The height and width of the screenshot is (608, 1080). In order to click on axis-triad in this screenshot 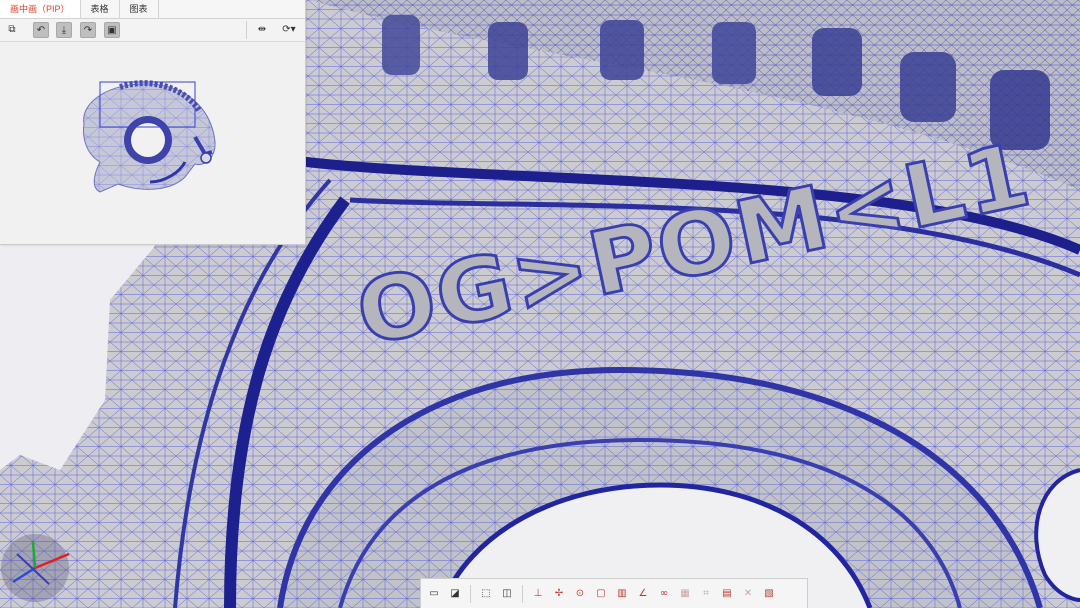, I will do `click(35, 568)`.